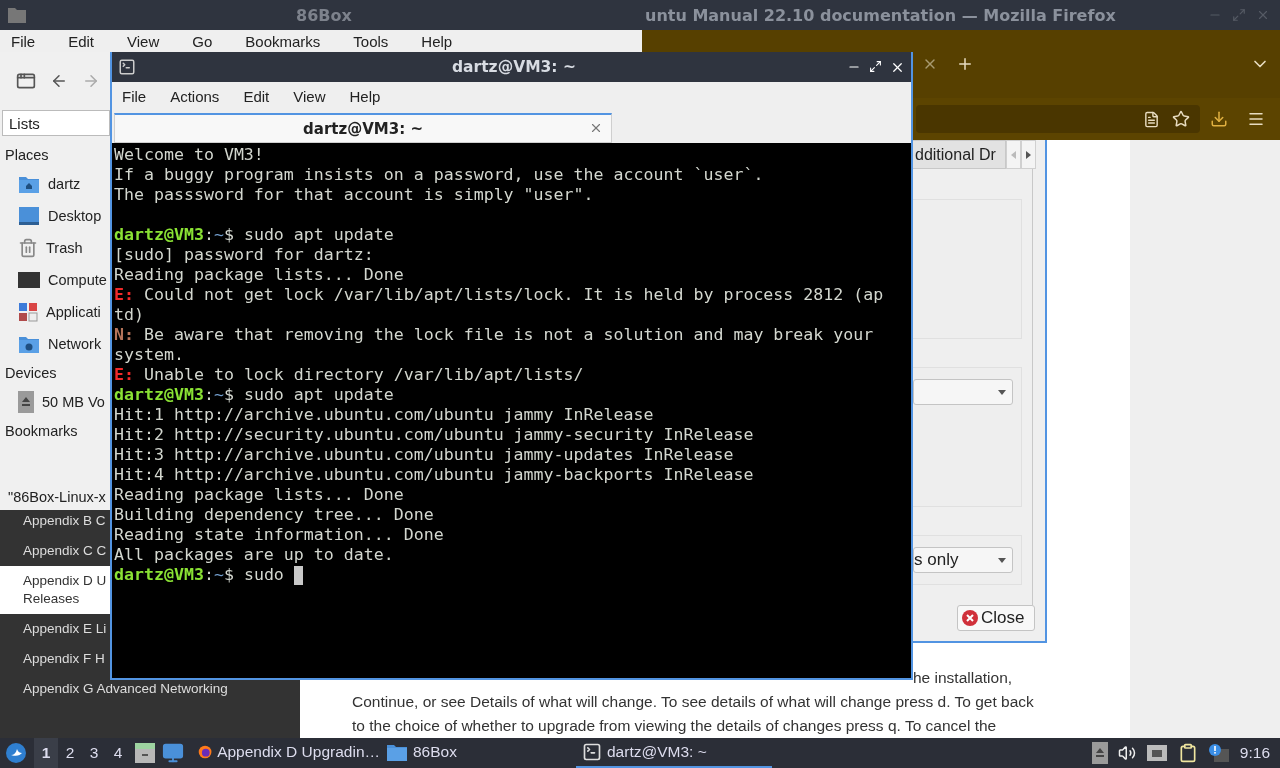  Describe the element at coordinates (424, 455) in the screenshot. I see `terminal-line: Hit:3 http://archive.ubuntu.com/ubuntu jammy-updates InRelease` at that location.